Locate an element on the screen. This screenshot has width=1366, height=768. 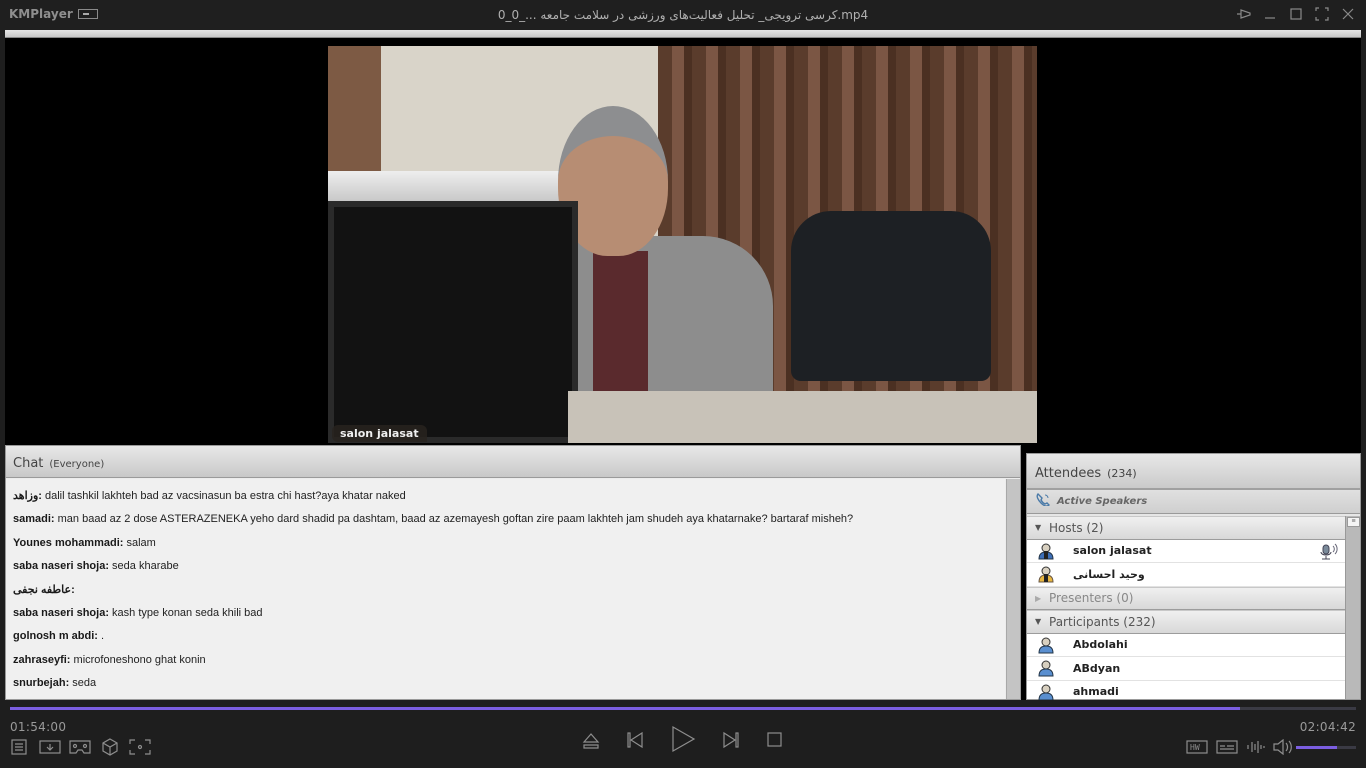
minimize-icon is located at coordinates (1270, 14).